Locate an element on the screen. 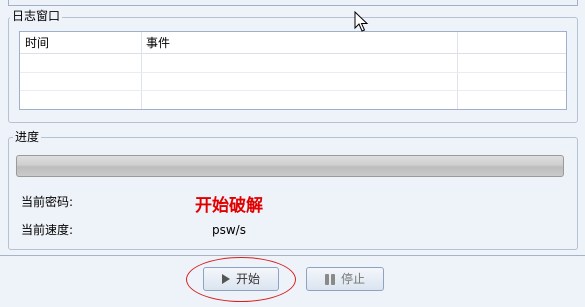 This screenshot has width=585, height=307. start-button-highlight-circle is located at coordinates (241, 279).